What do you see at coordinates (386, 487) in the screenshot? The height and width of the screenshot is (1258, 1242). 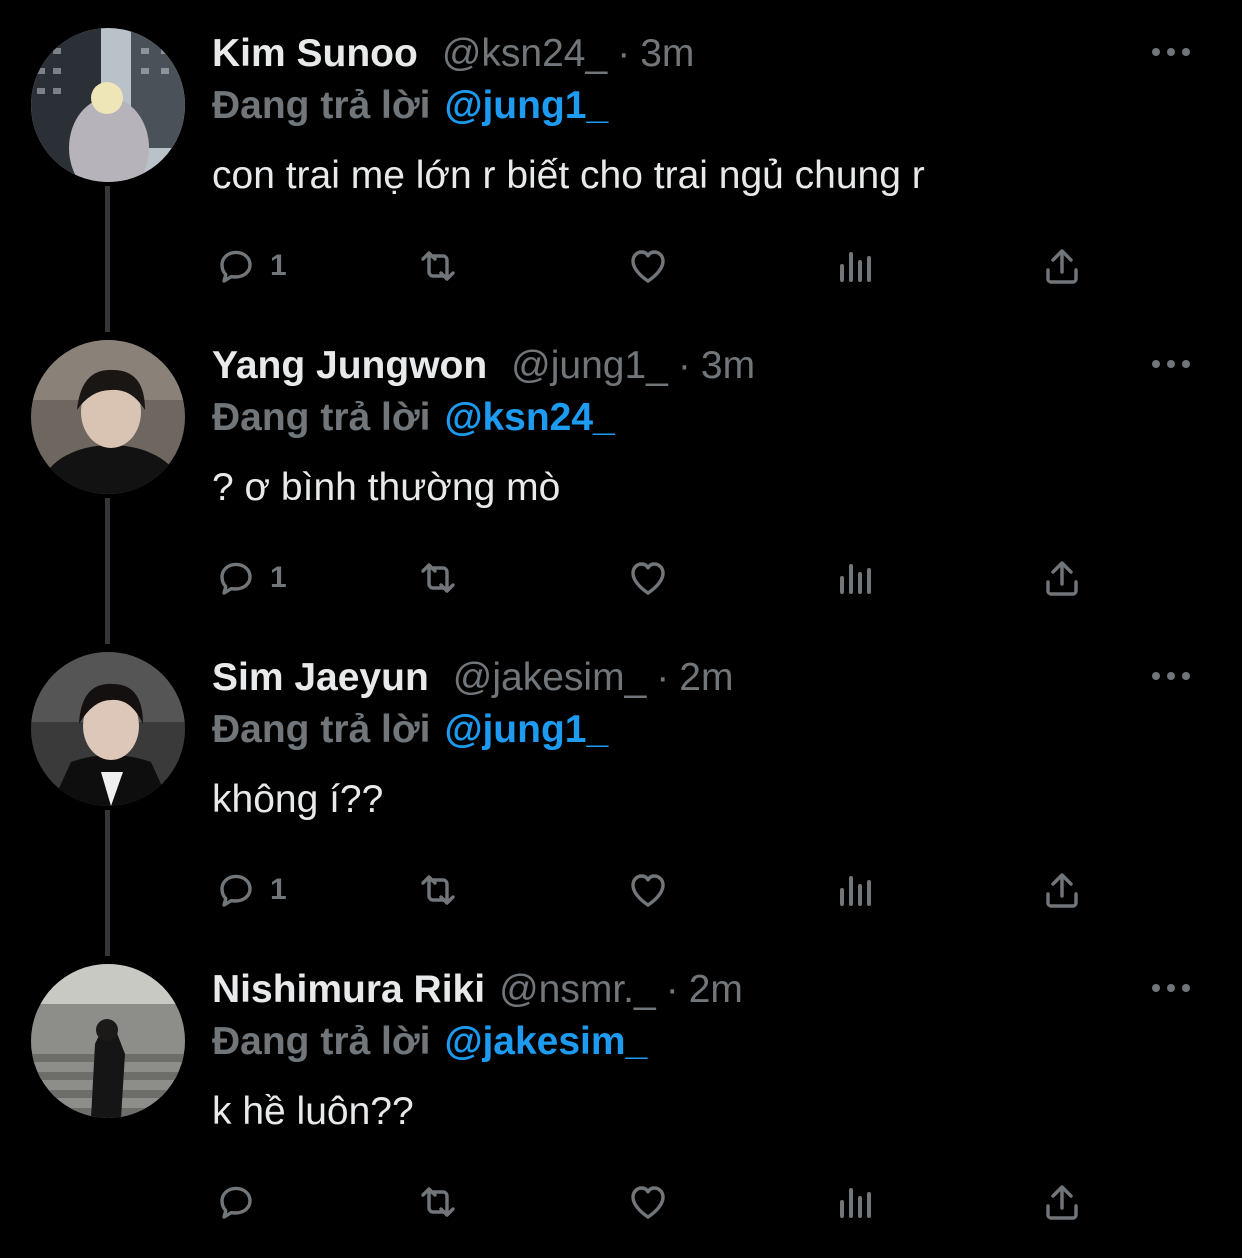 I see `tweet-text: ? ơ bình thường mò` at bounding box center [386, 487].